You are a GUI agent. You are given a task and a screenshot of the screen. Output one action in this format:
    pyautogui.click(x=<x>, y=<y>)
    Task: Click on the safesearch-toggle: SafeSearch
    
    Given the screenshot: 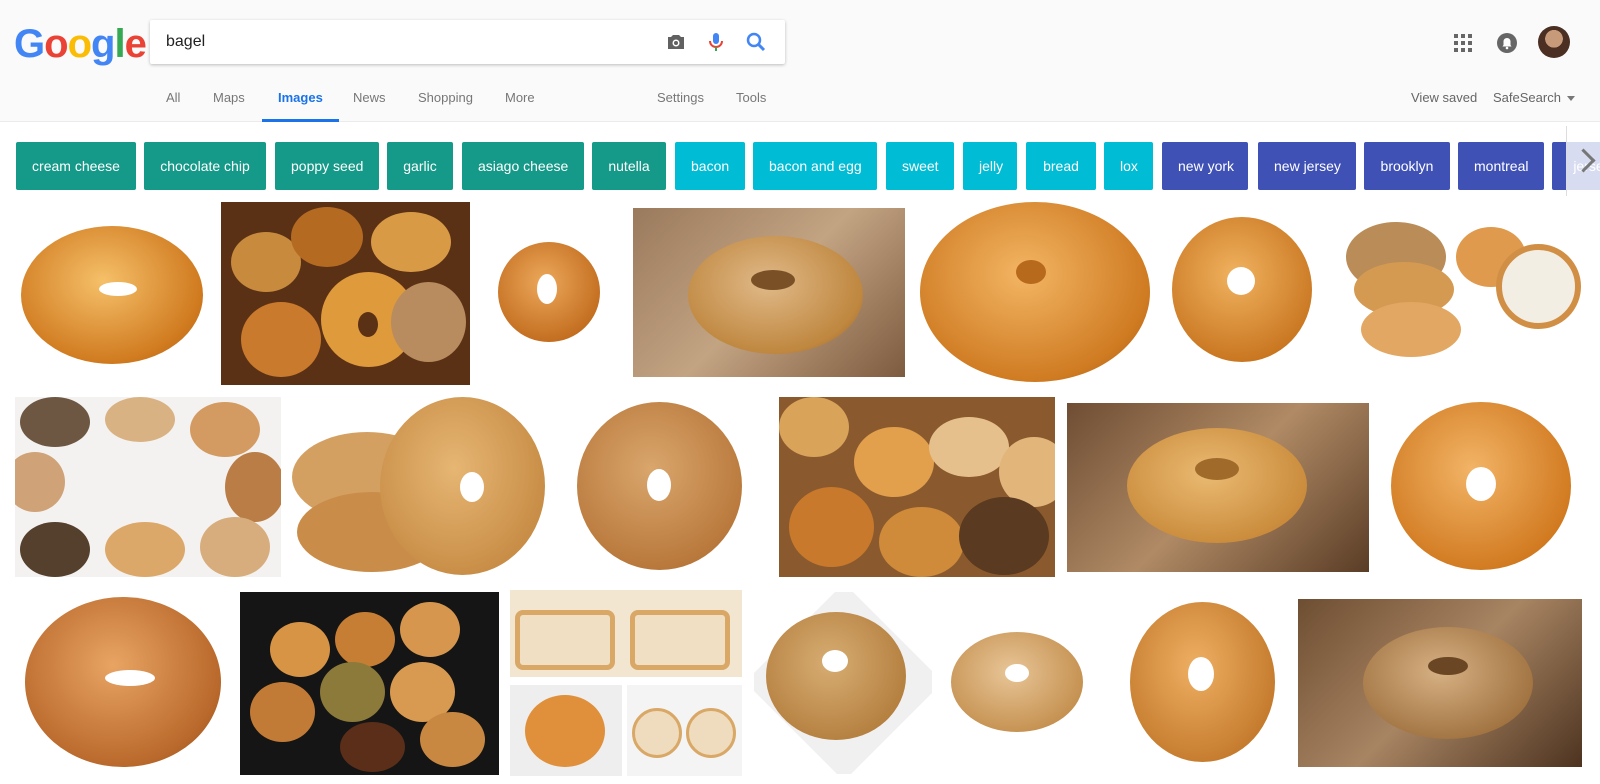 What is the action you would take?
    pyautogui.click(x=1534, y=97)
    